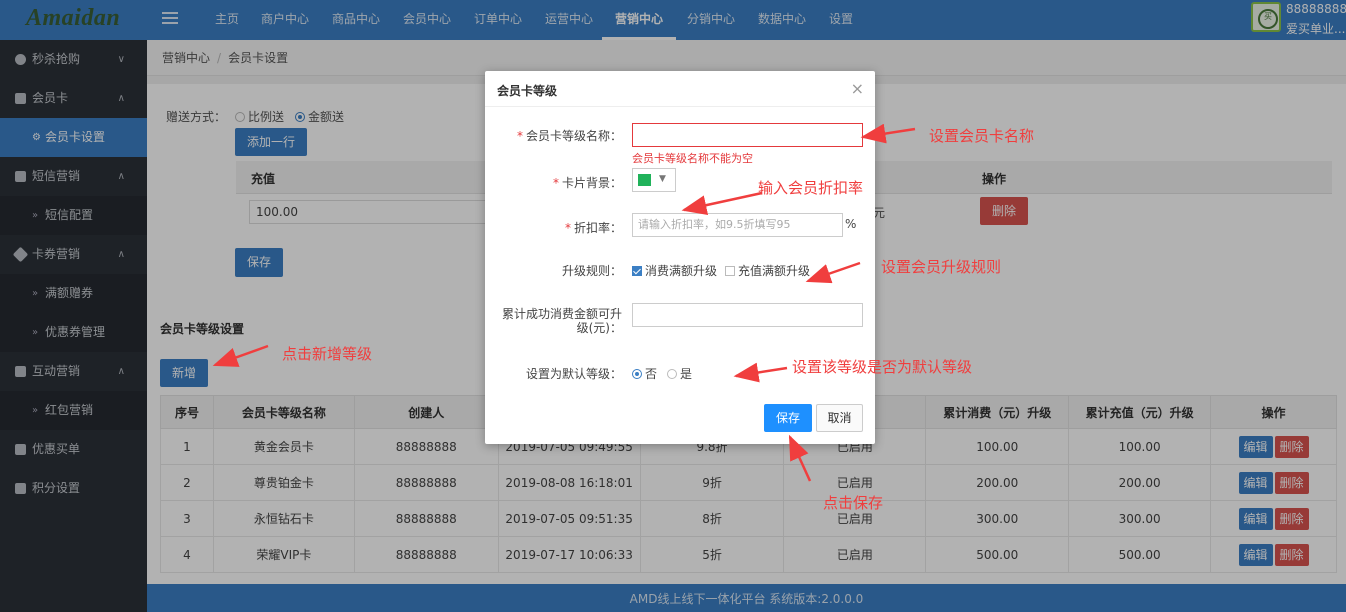  I want to click on arrow-input-discount, so click(722, 203).